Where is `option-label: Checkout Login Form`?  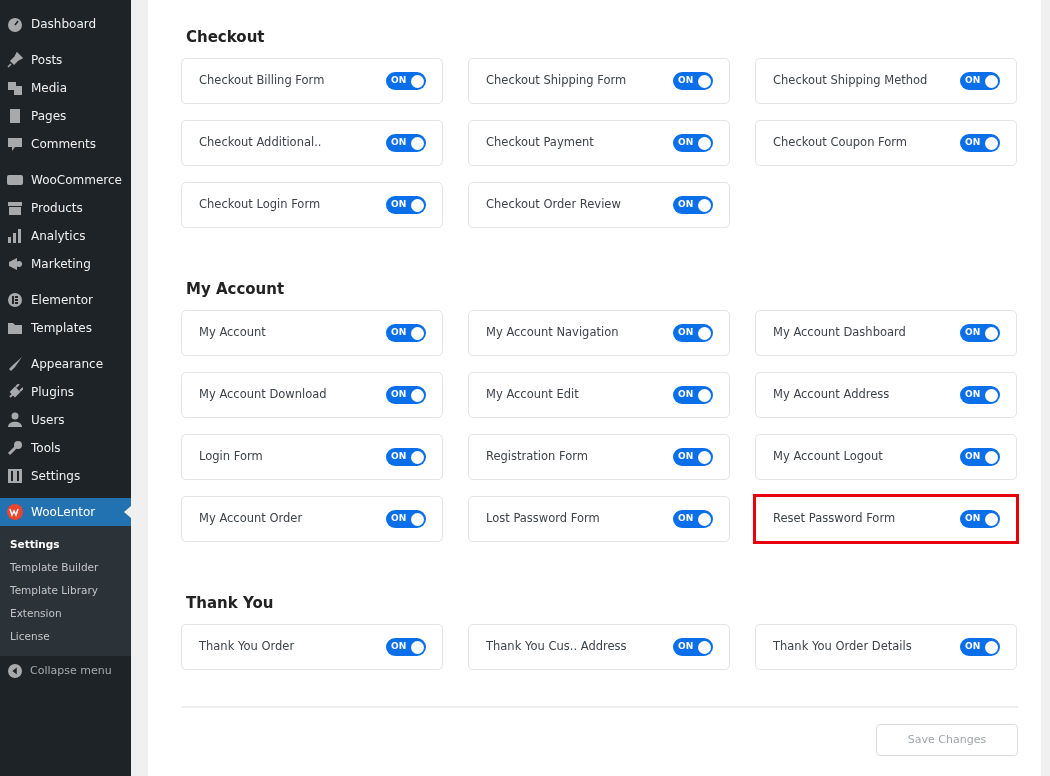
option-label: Checkout Login Form is located at coordinates (260, 205).